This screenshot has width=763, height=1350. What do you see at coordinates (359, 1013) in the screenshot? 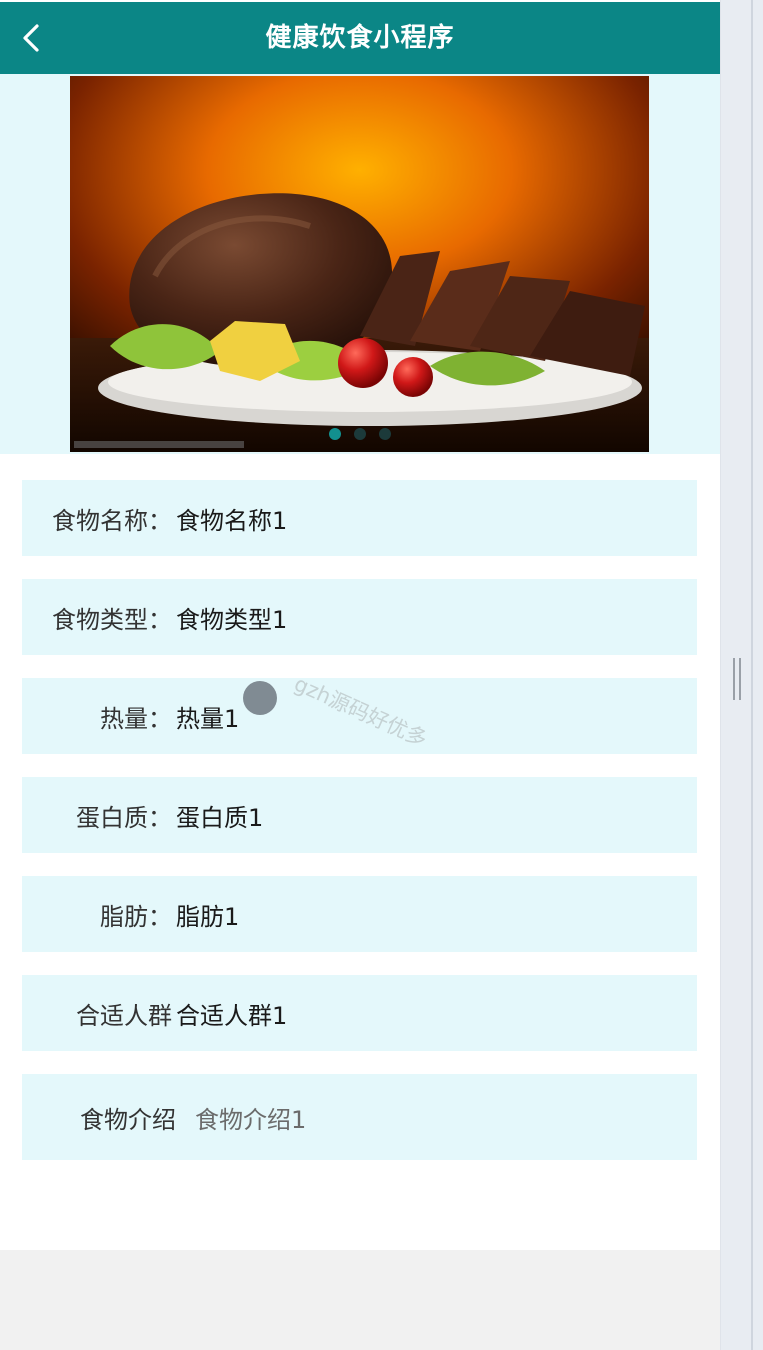
I see `detail-row-suitable-group: 合适人群 合适人群1` at bounding box center [359, 1013].